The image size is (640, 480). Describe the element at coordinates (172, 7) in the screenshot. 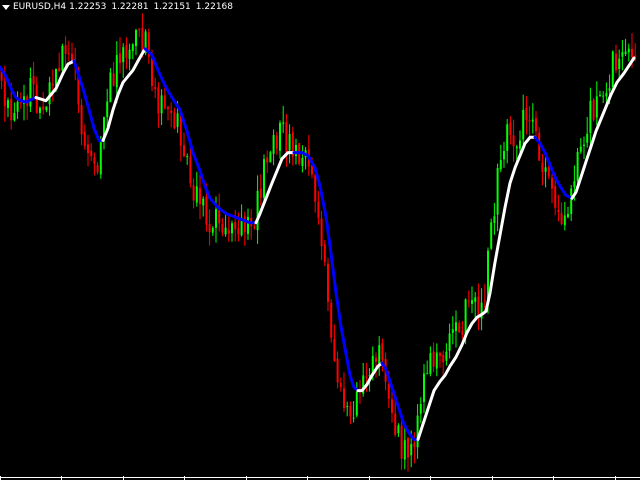

I see `low-value: 1.22151` at that location.